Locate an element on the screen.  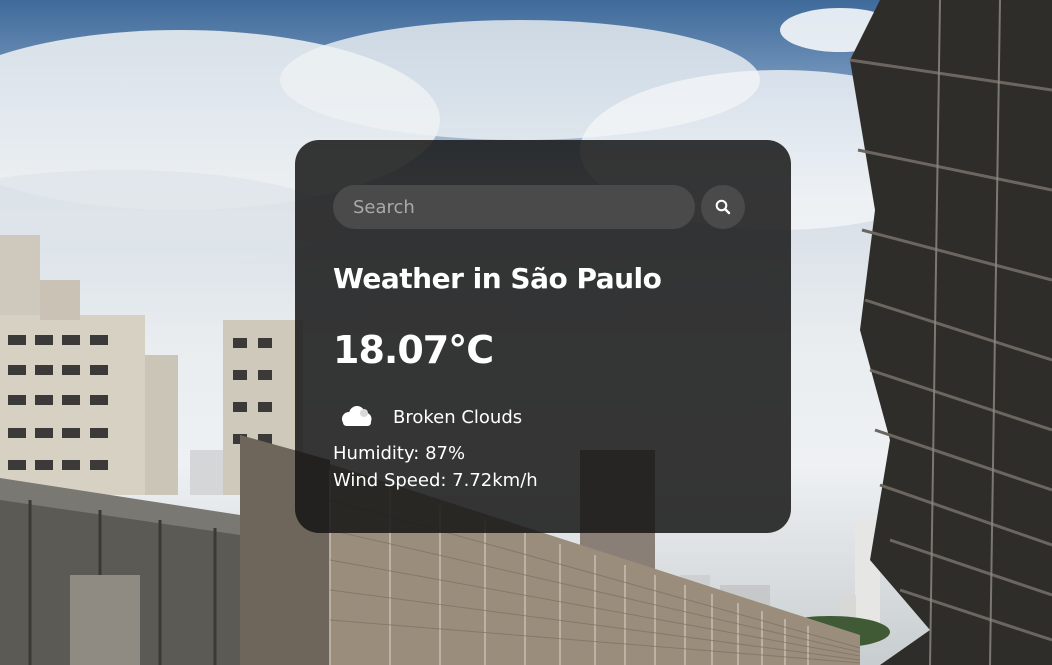
search-bar is located at coordinates (539, 207).